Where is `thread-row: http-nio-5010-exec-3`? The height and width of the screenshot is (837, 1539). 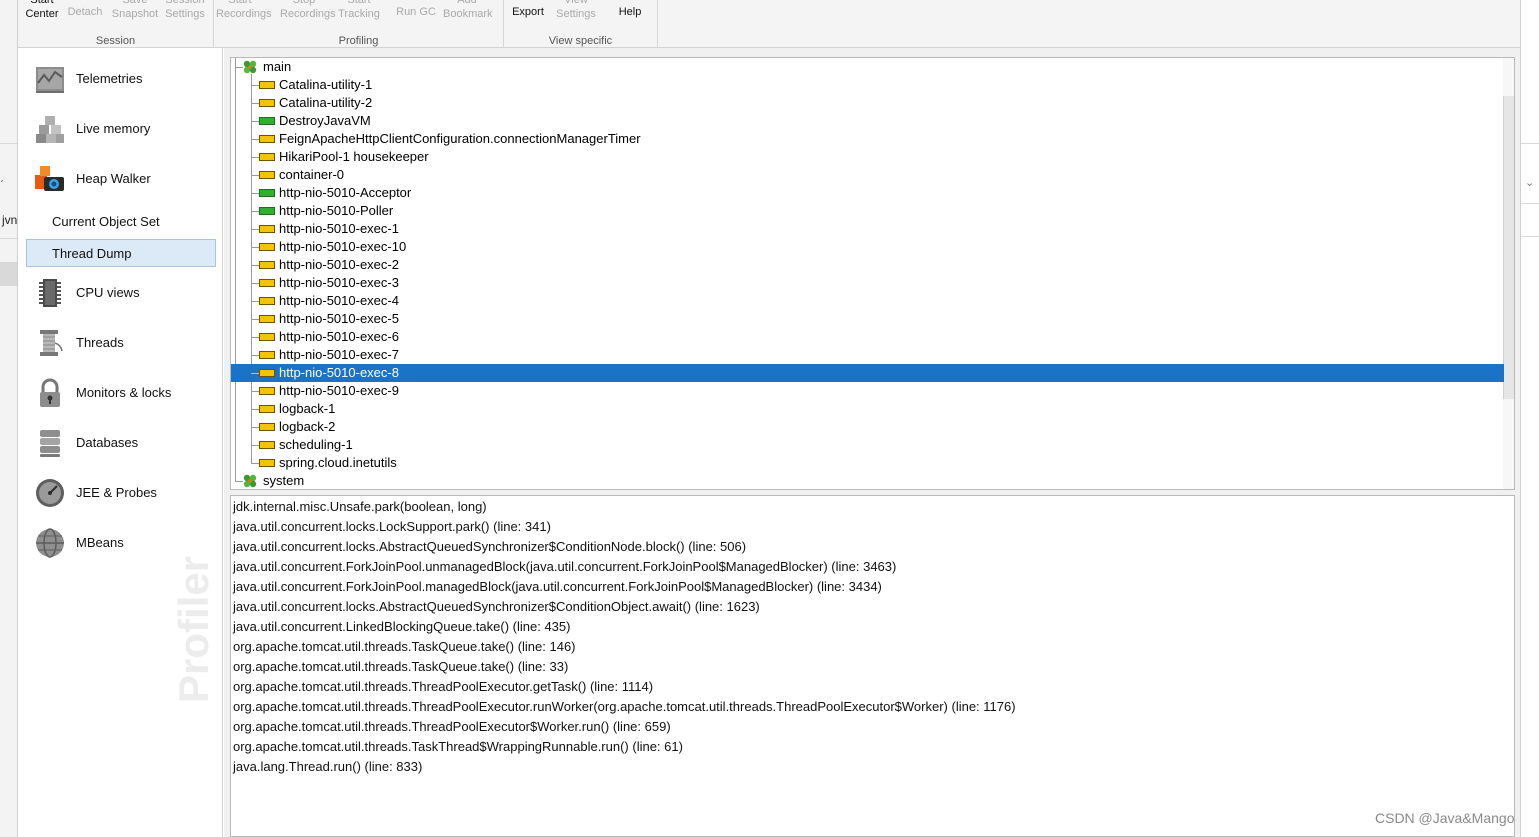
thread-row: http-nio-5010-exec-3 is located at coordinates (867, 283).